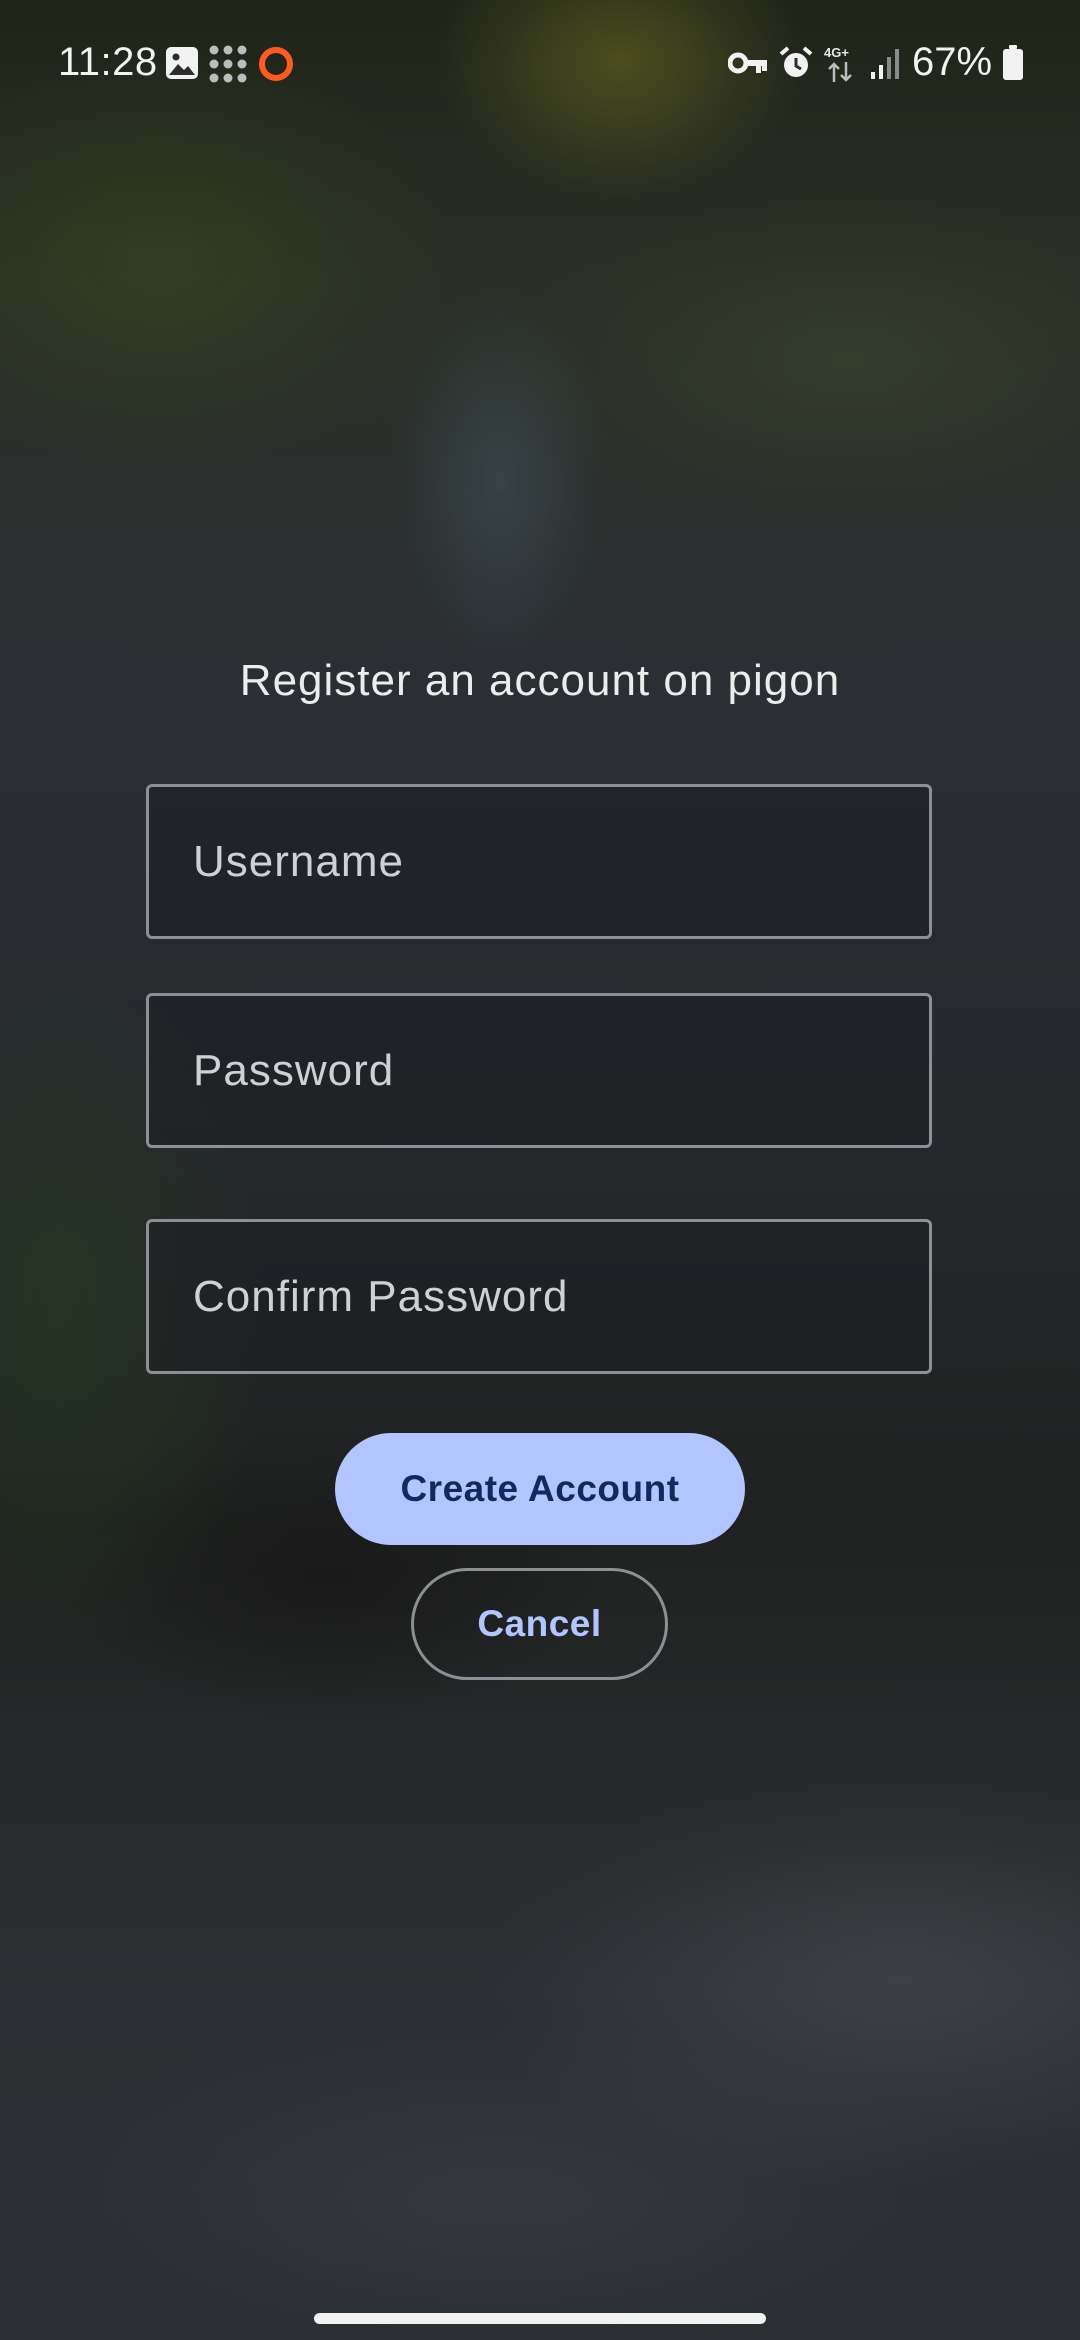 Image resolution: width=1080 pixels, height=2340 pixels. I want to click on confirm-password-input, so click(543, 1296).